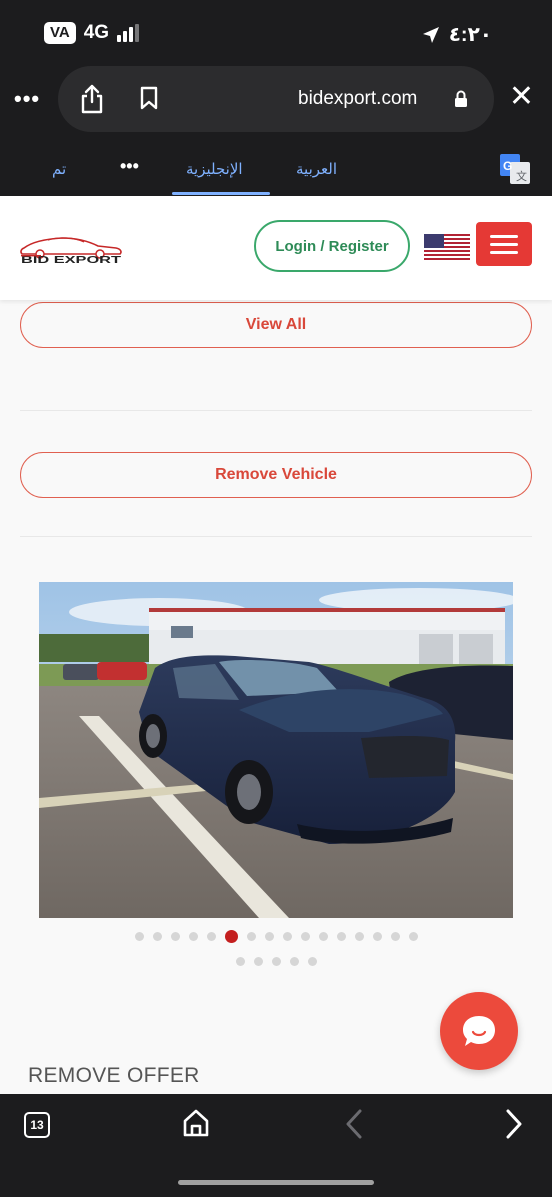  I want to click on svg-text: 文, so click(521, 176).